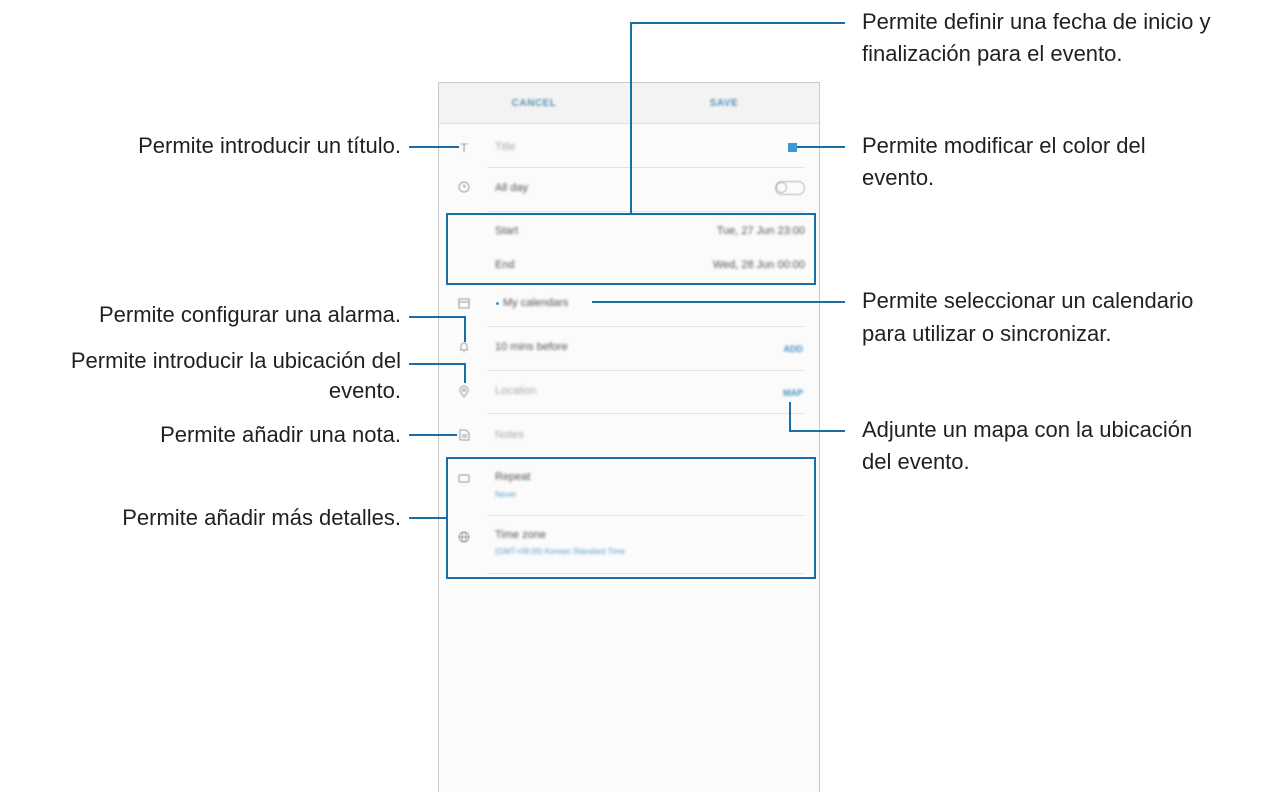 The width and height of the screenshot is (1279, 792). I want to click on all-day-label: All day, so click(512, 188).